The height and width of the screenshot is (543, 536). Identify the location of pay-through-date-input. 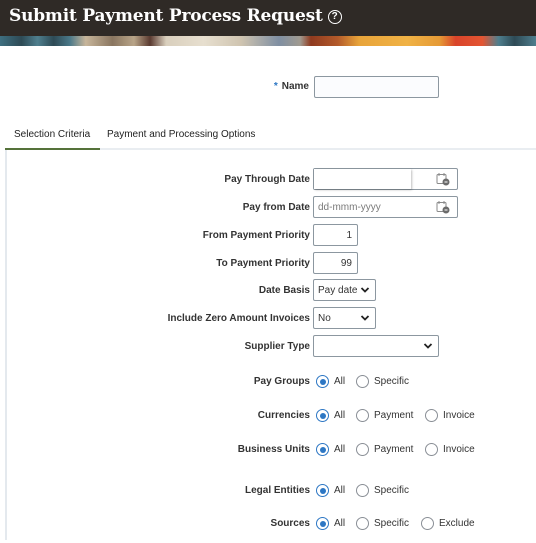
(385, 179).